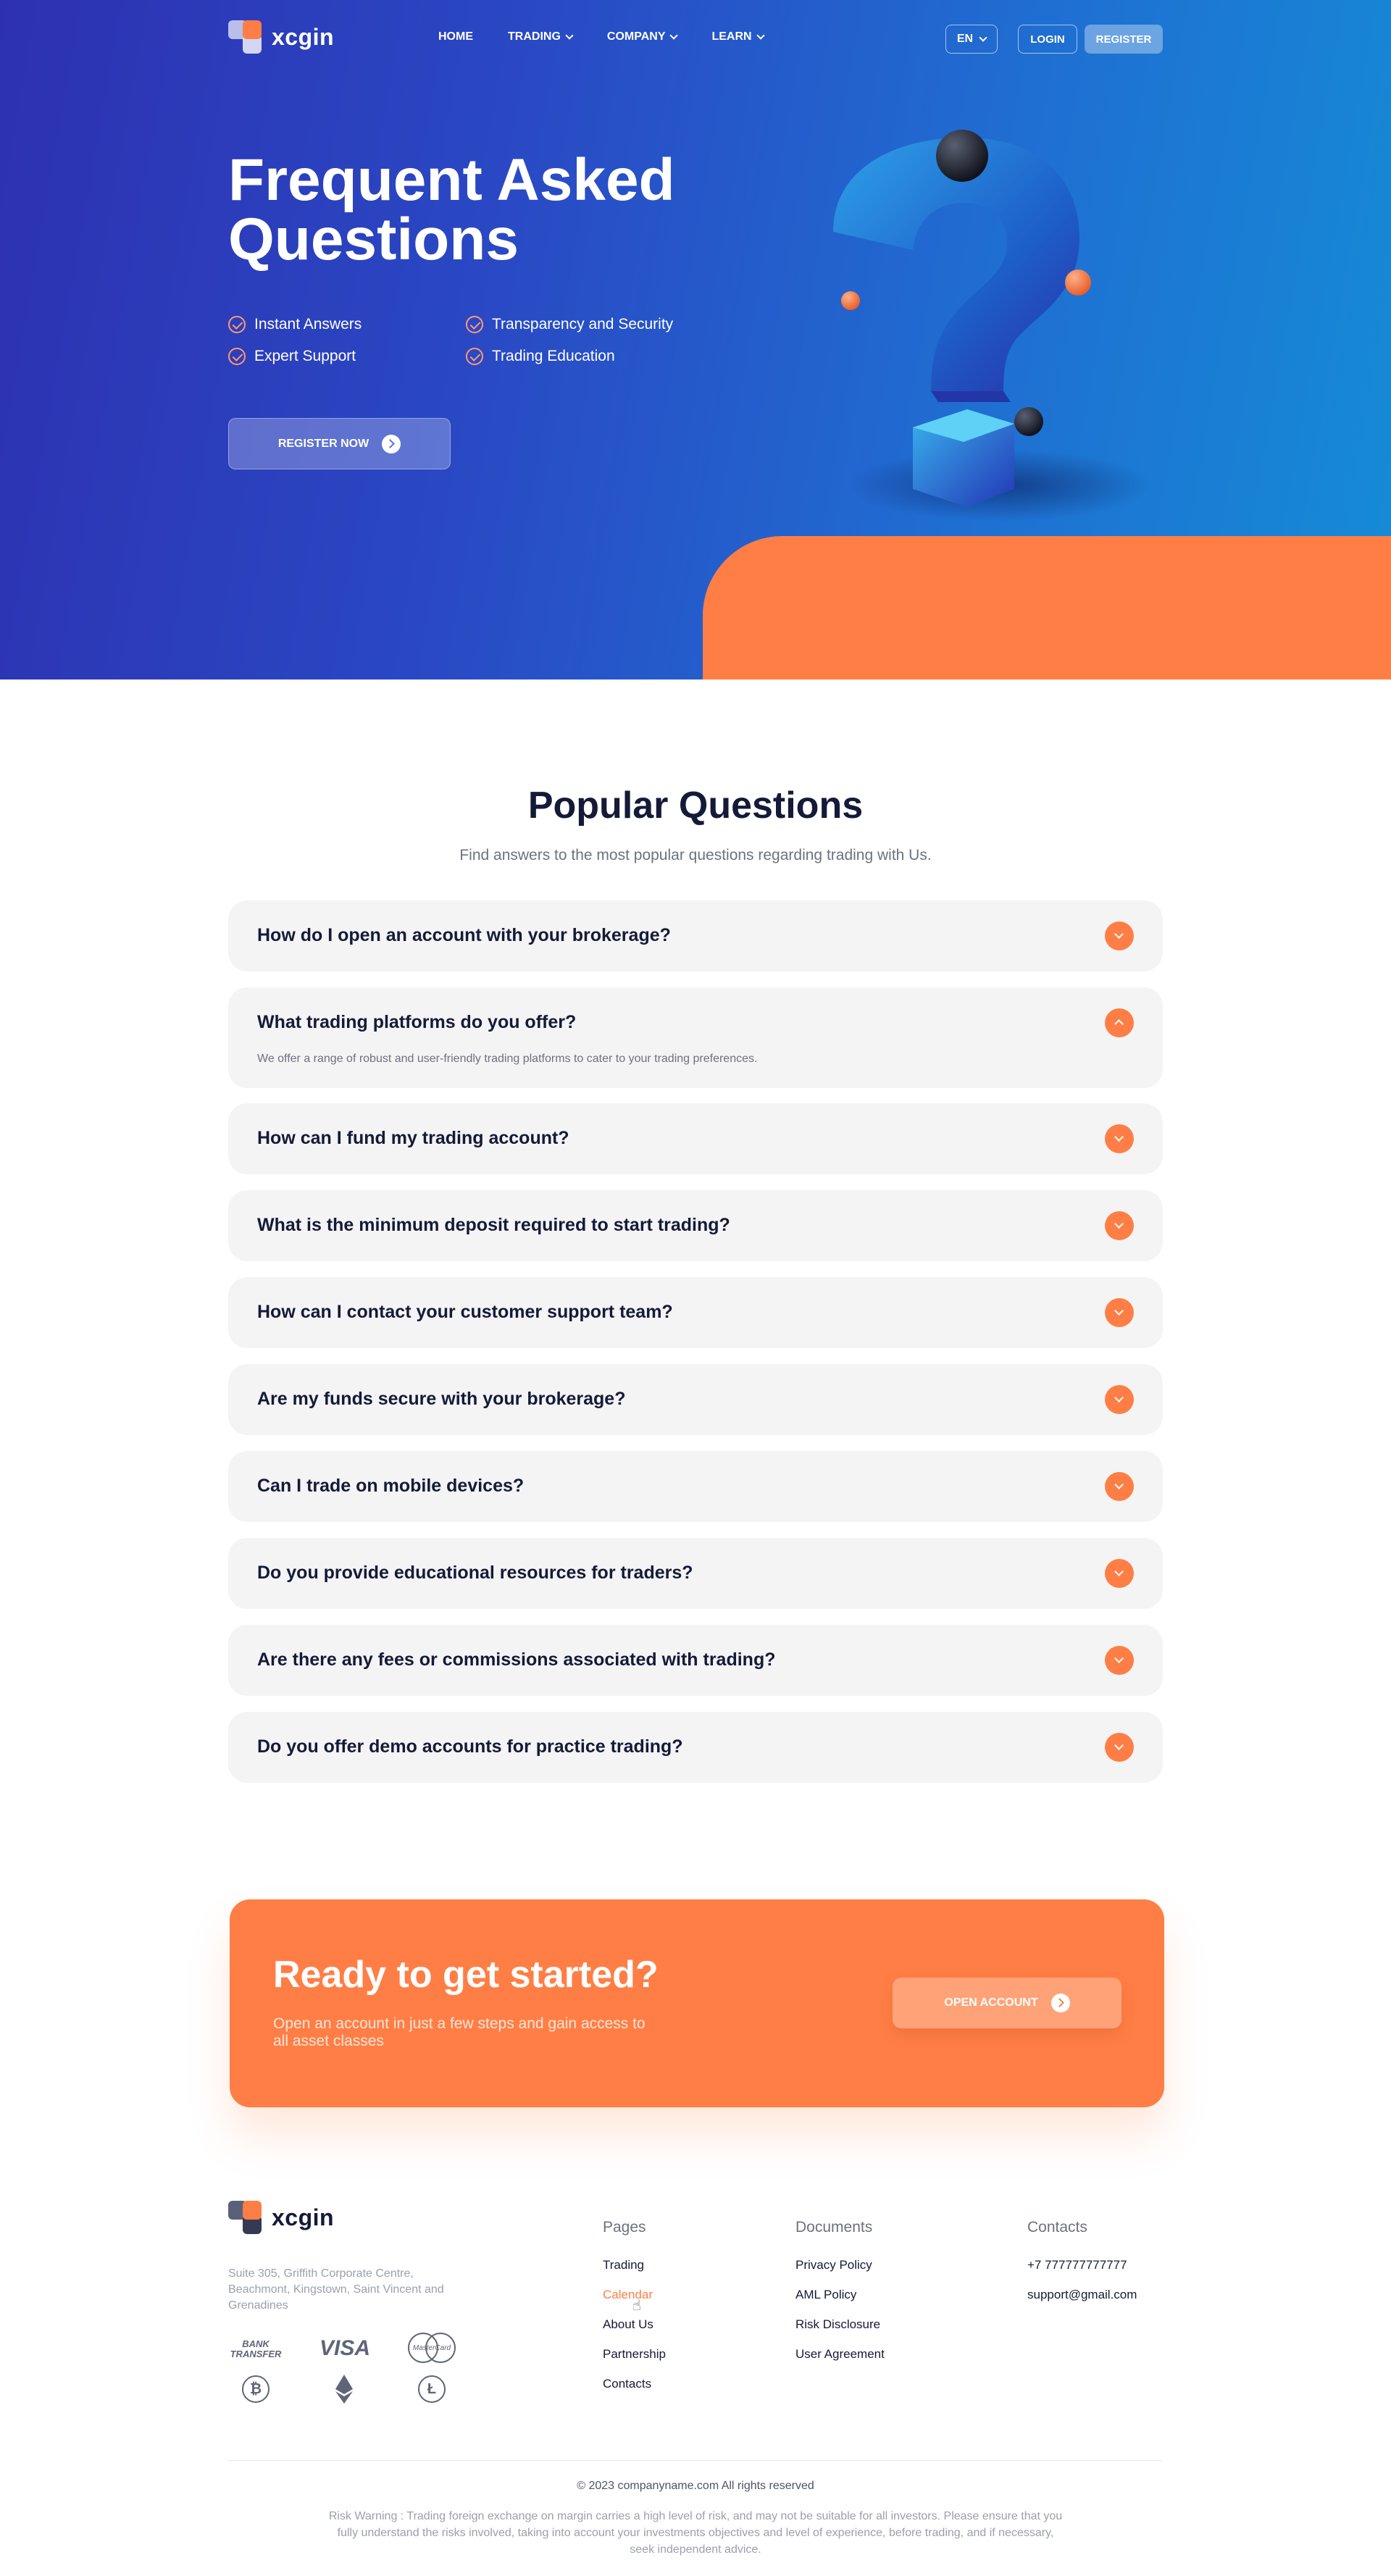  I want to click on ethereum-shape, so click(344, 2389).